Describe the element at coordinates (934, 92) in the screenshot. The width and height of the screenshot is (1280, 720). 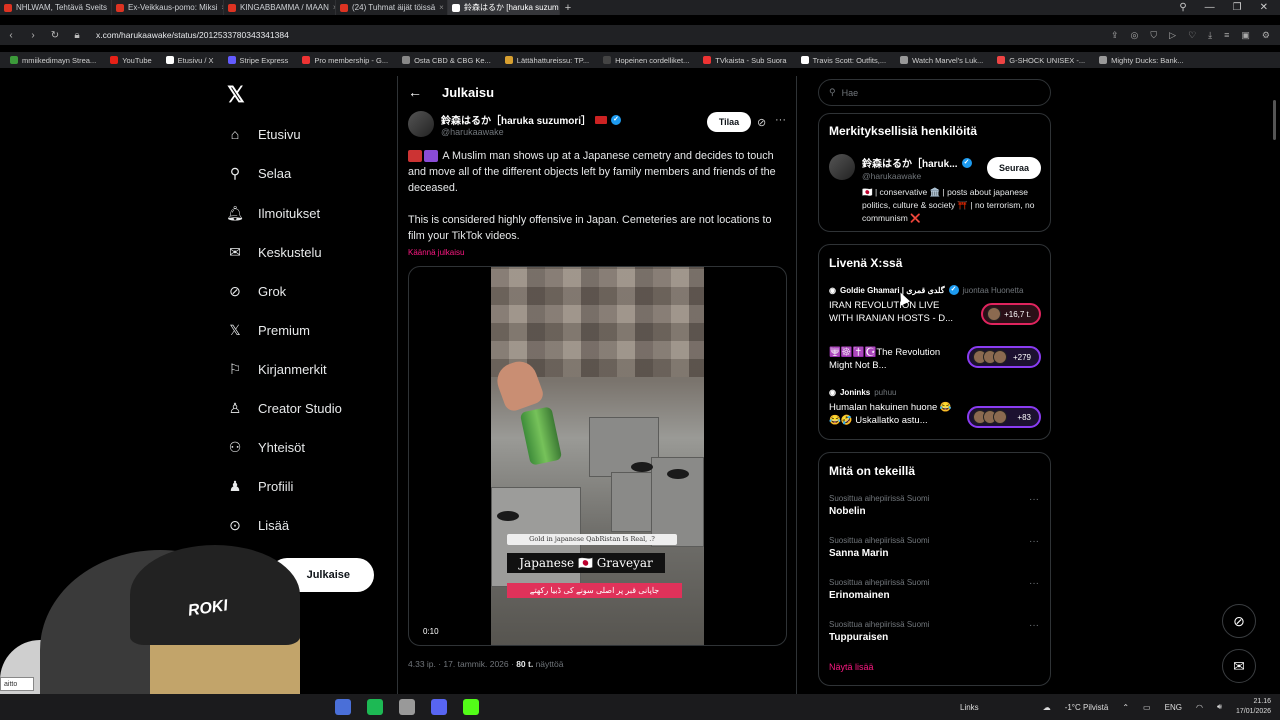
I see `search-input: ⚲ Hae` at that location.